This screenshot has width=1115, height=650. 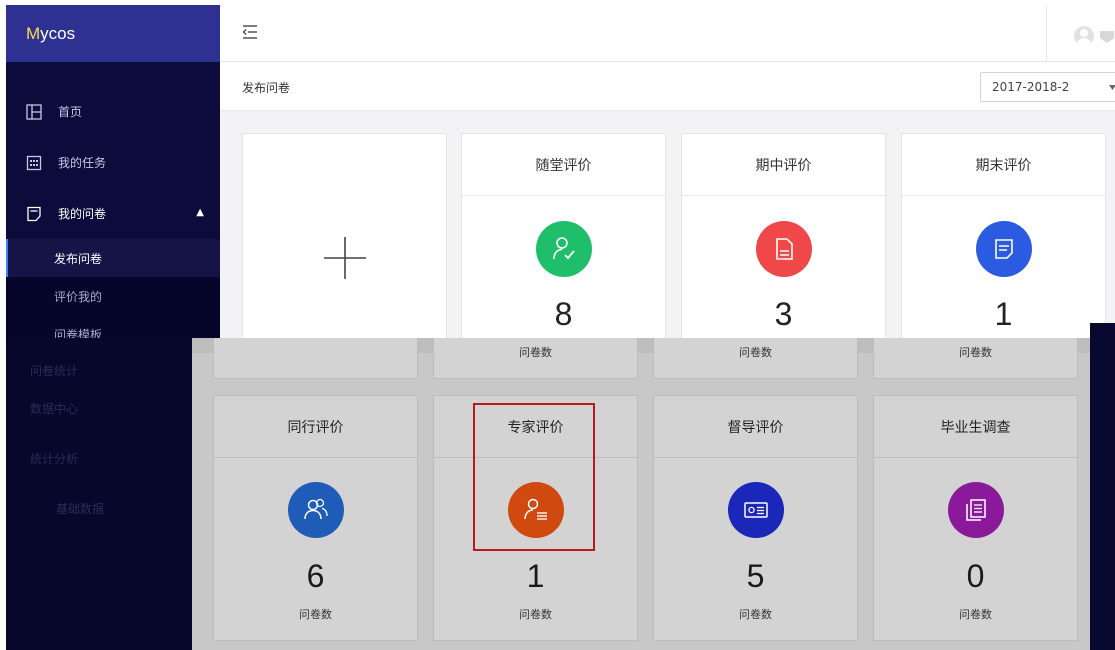 I want to click on layout-icon, so click(x=34, y=111).